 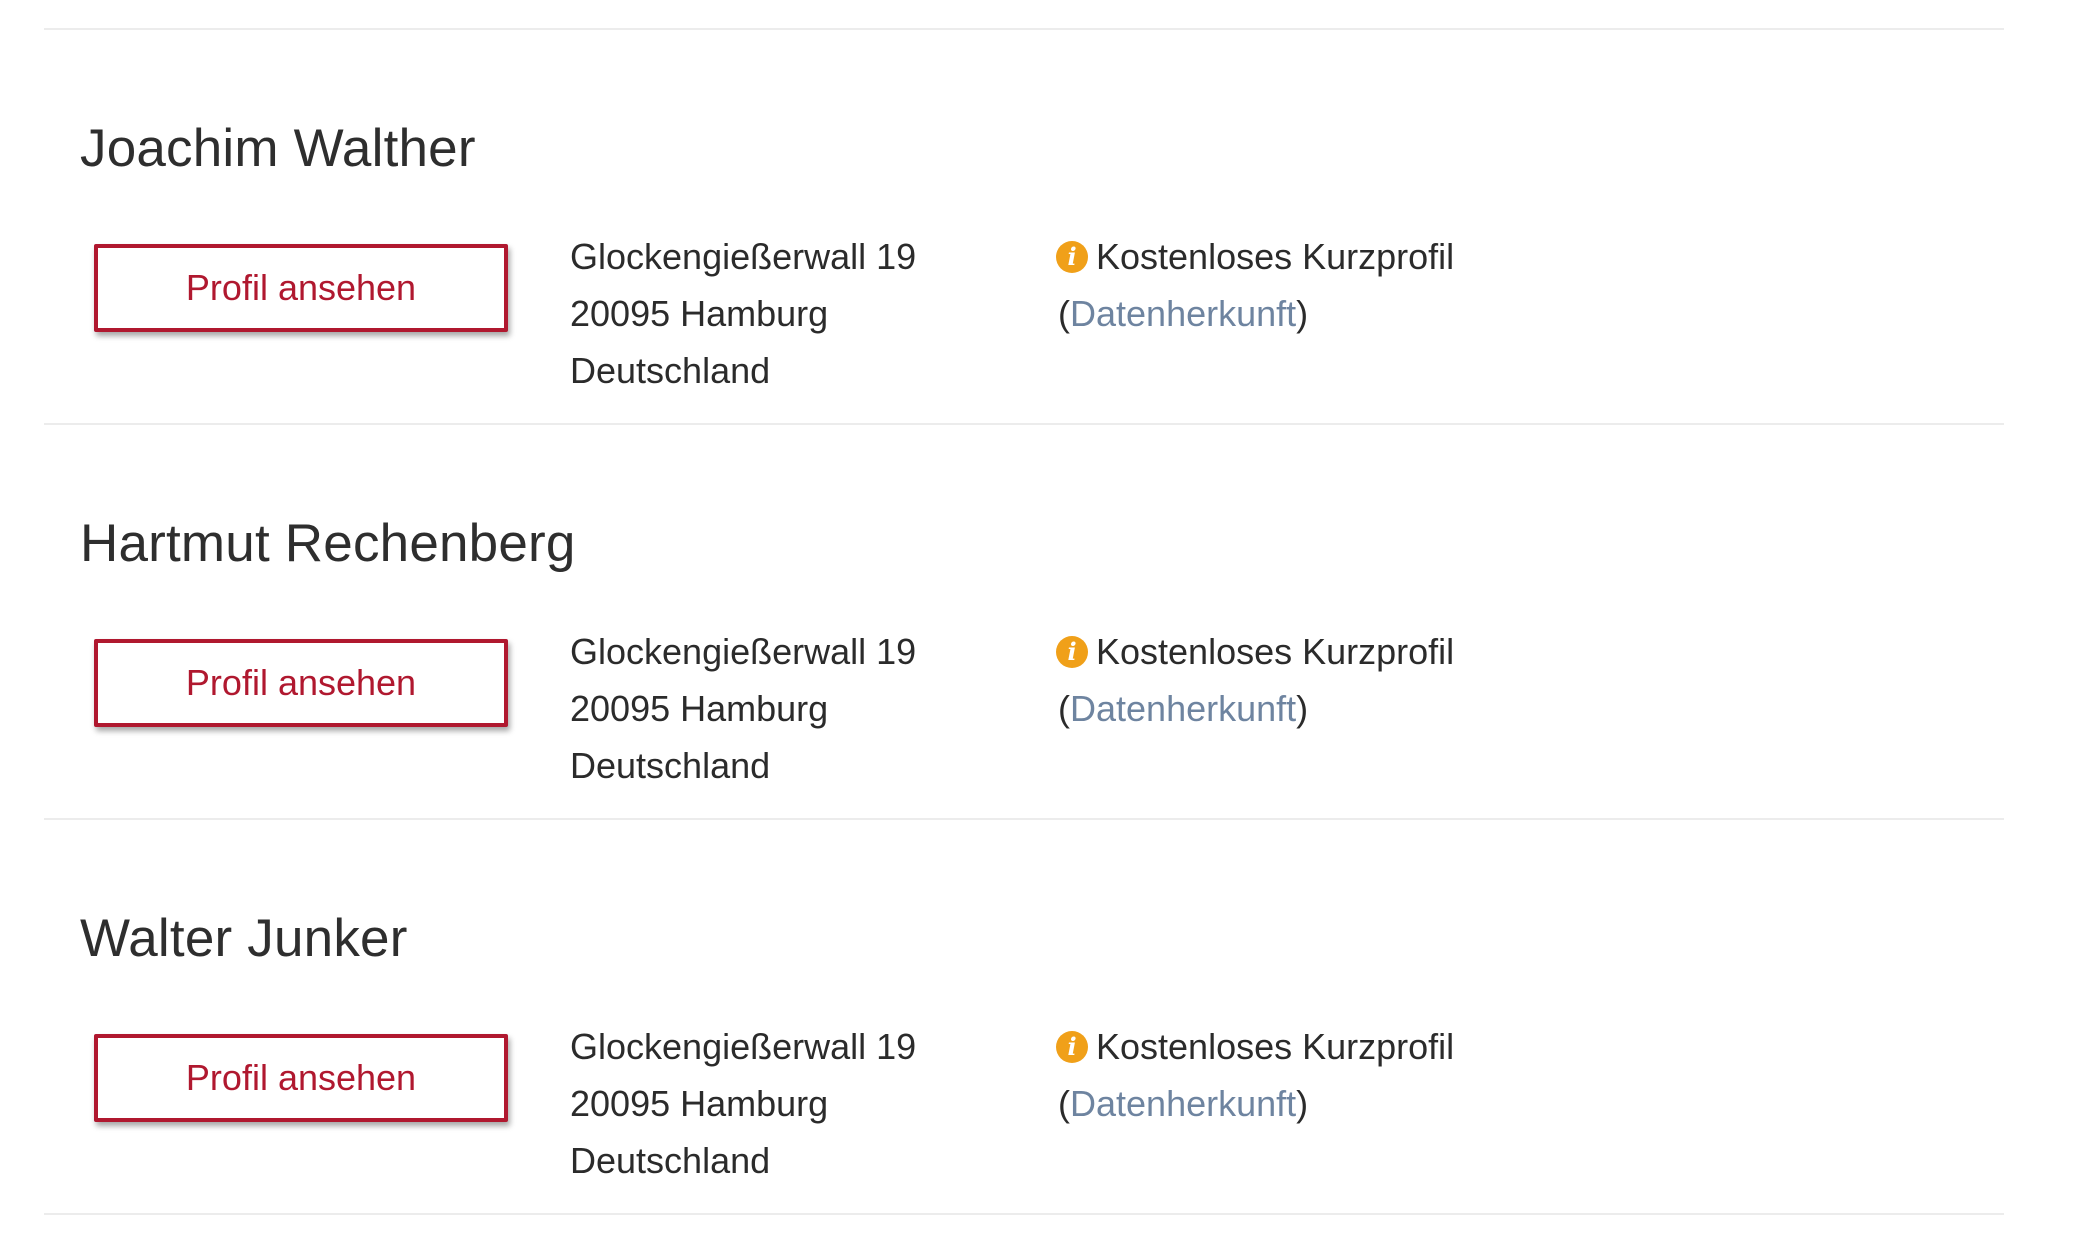 I want to click on person-name: Joachim Walther, so click(x=278, y=148).